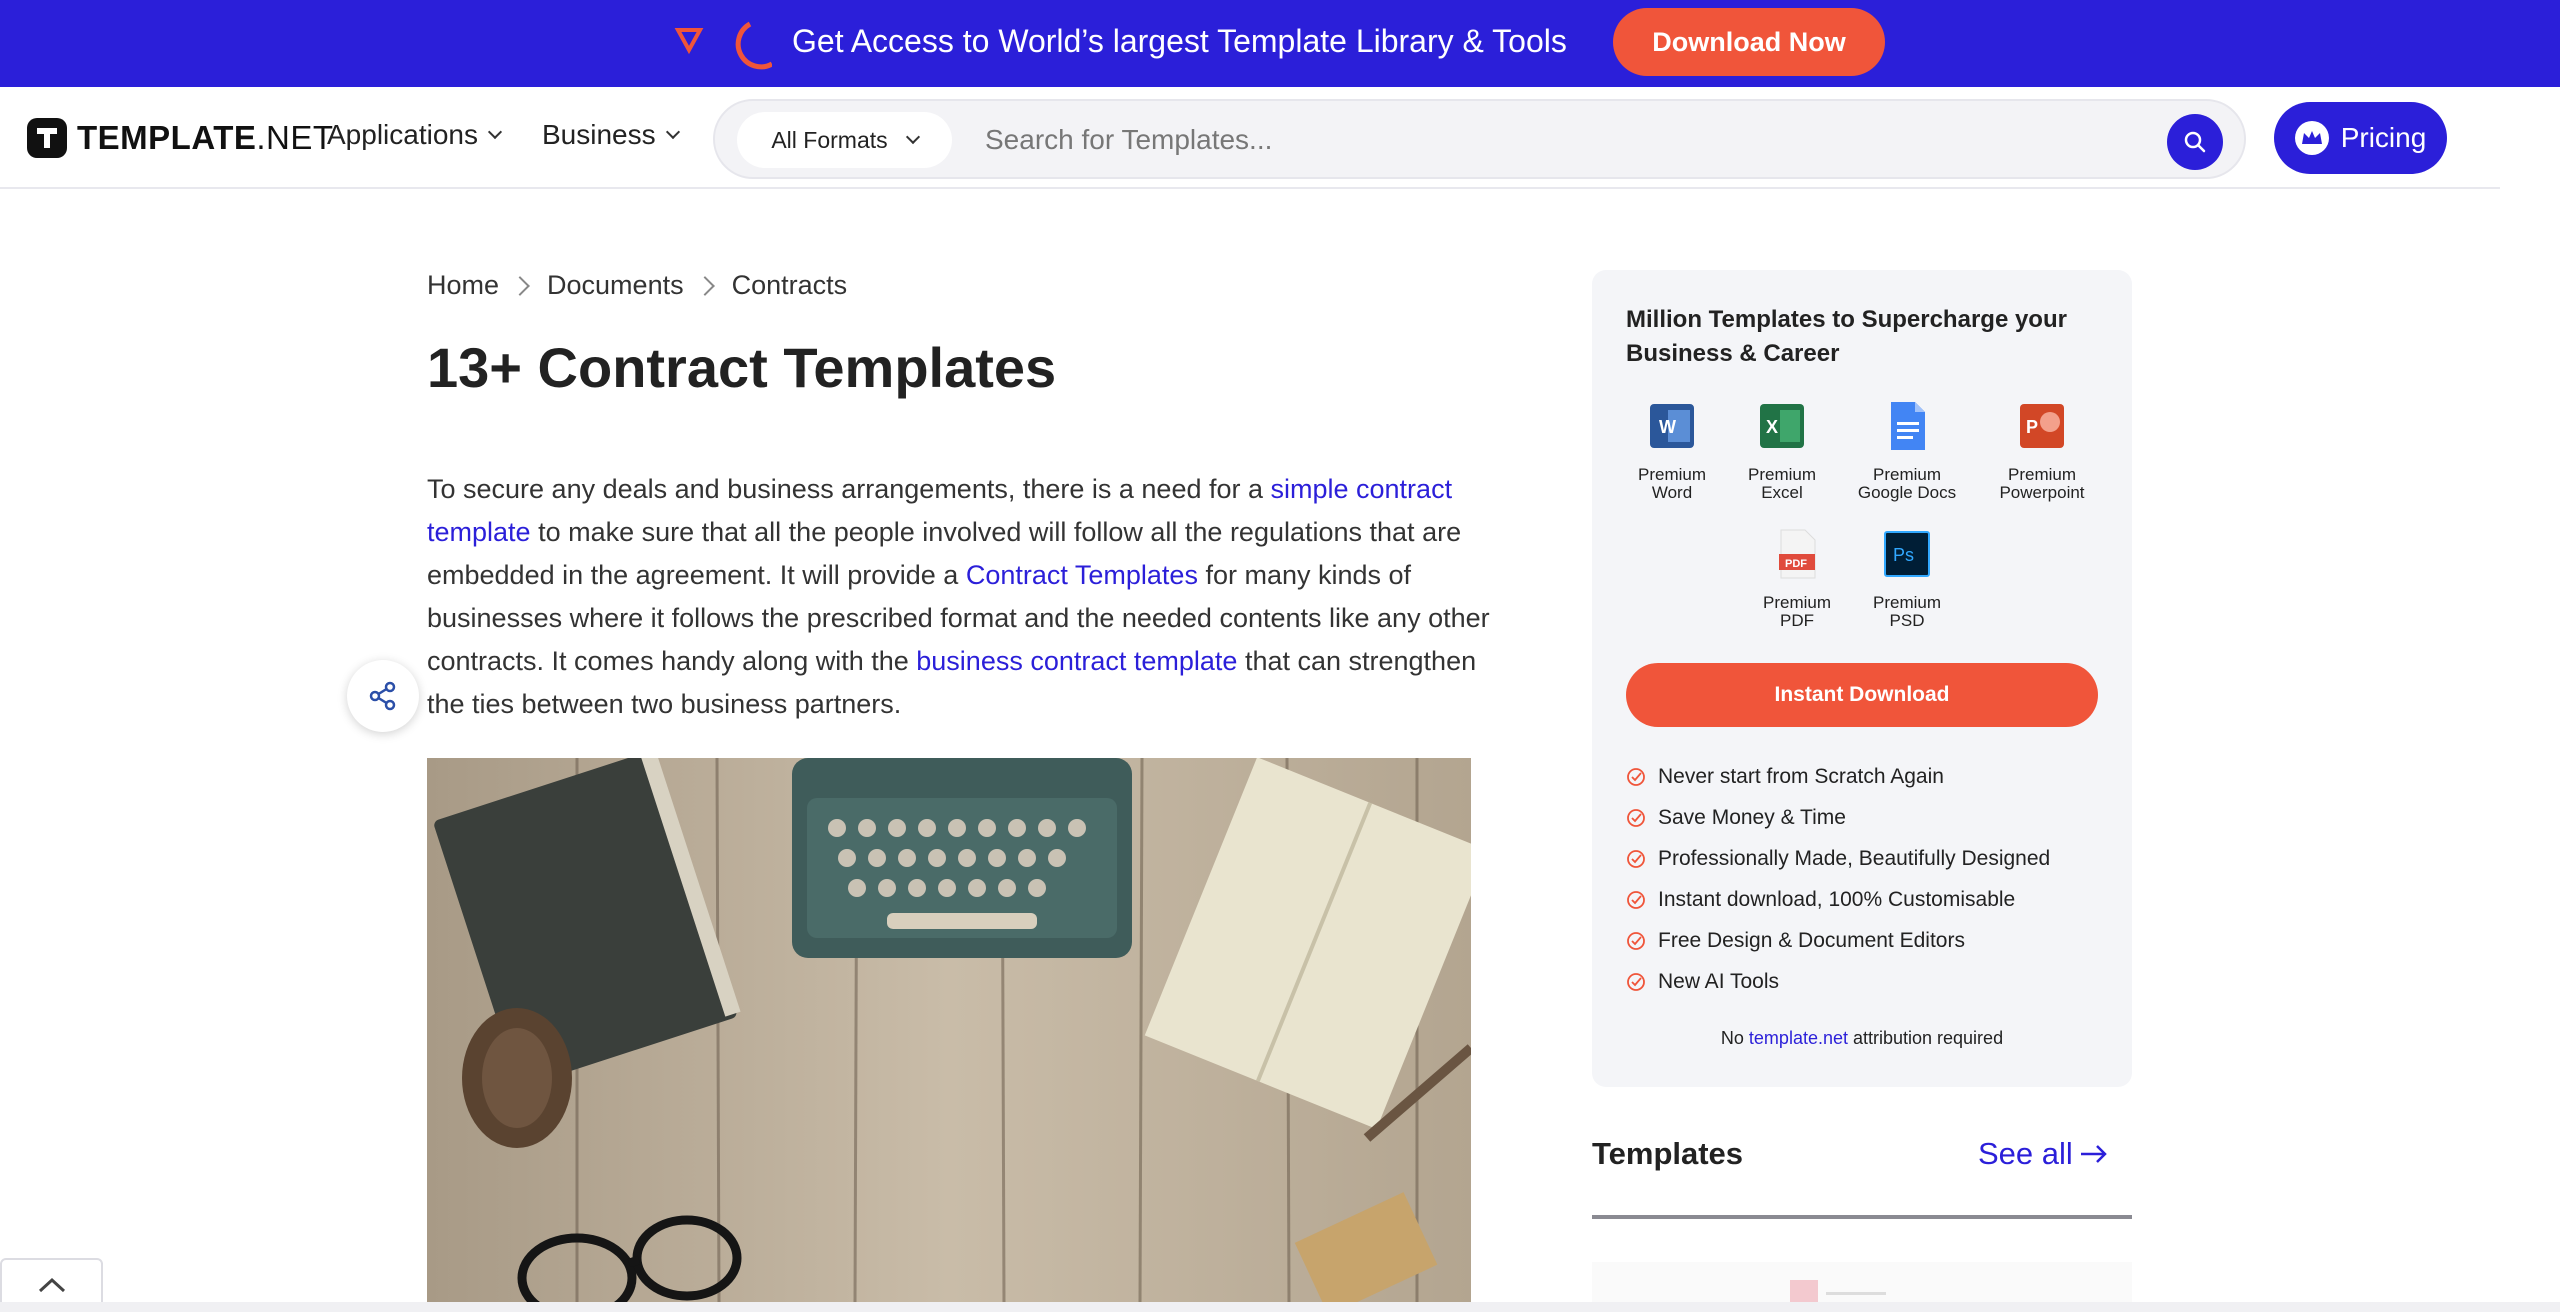  I want to click on nav-applications: Applications, so click(415, 135).